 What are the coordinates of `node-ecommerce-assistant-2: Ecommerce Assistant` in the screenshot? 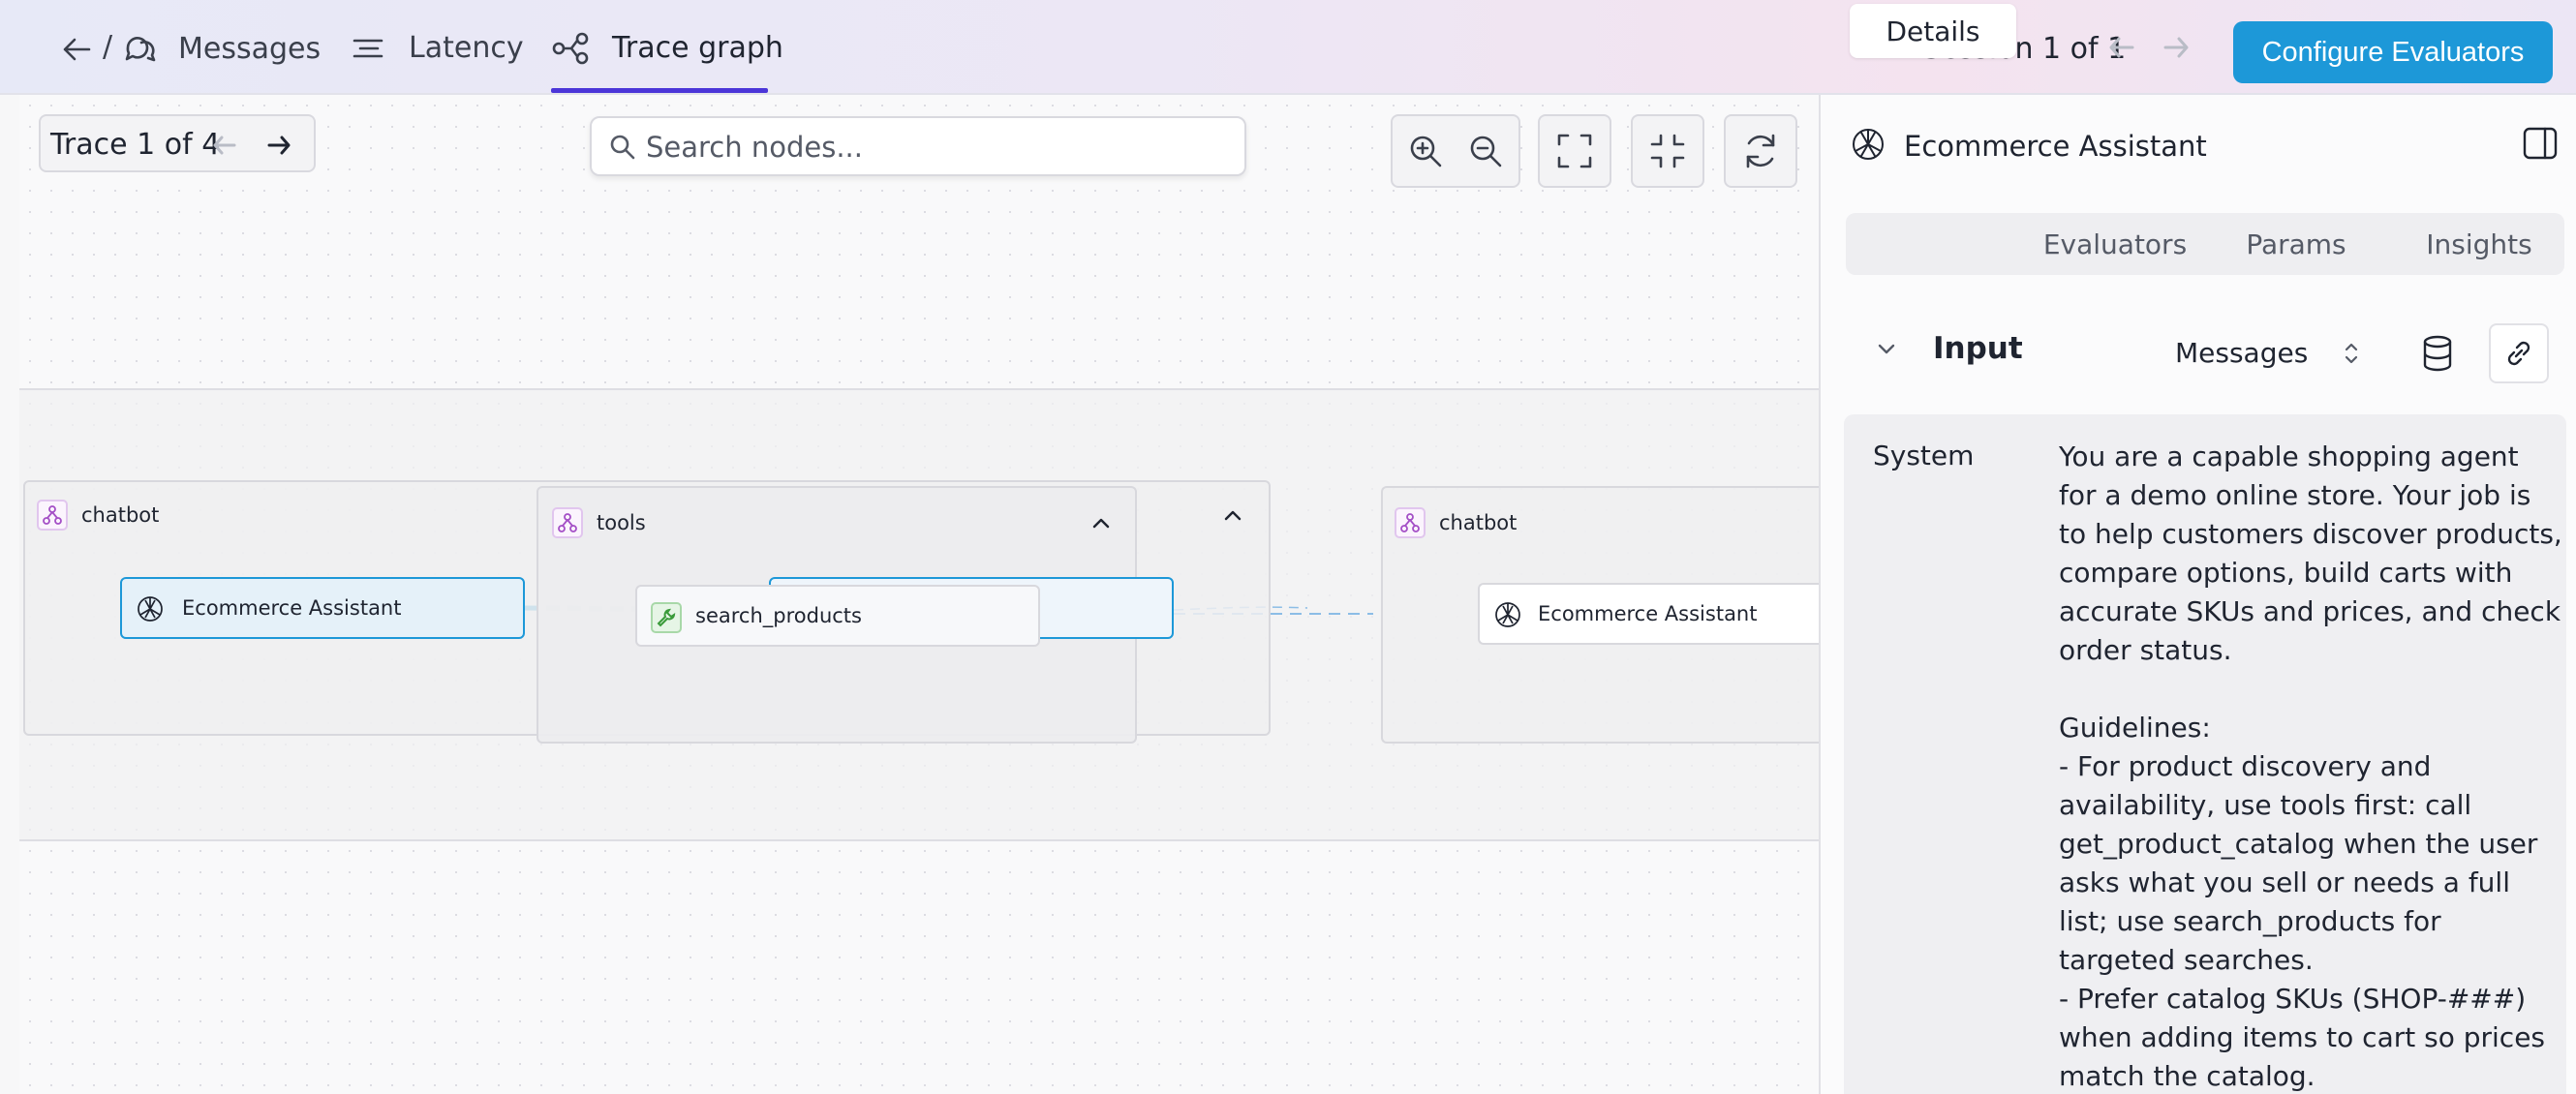 It's located at (1648, 614).